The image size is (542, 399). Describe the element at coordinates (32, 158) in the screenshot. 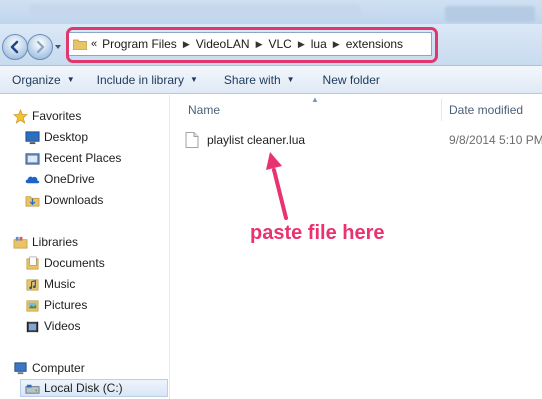

I see `recent-places-icon` at that location.